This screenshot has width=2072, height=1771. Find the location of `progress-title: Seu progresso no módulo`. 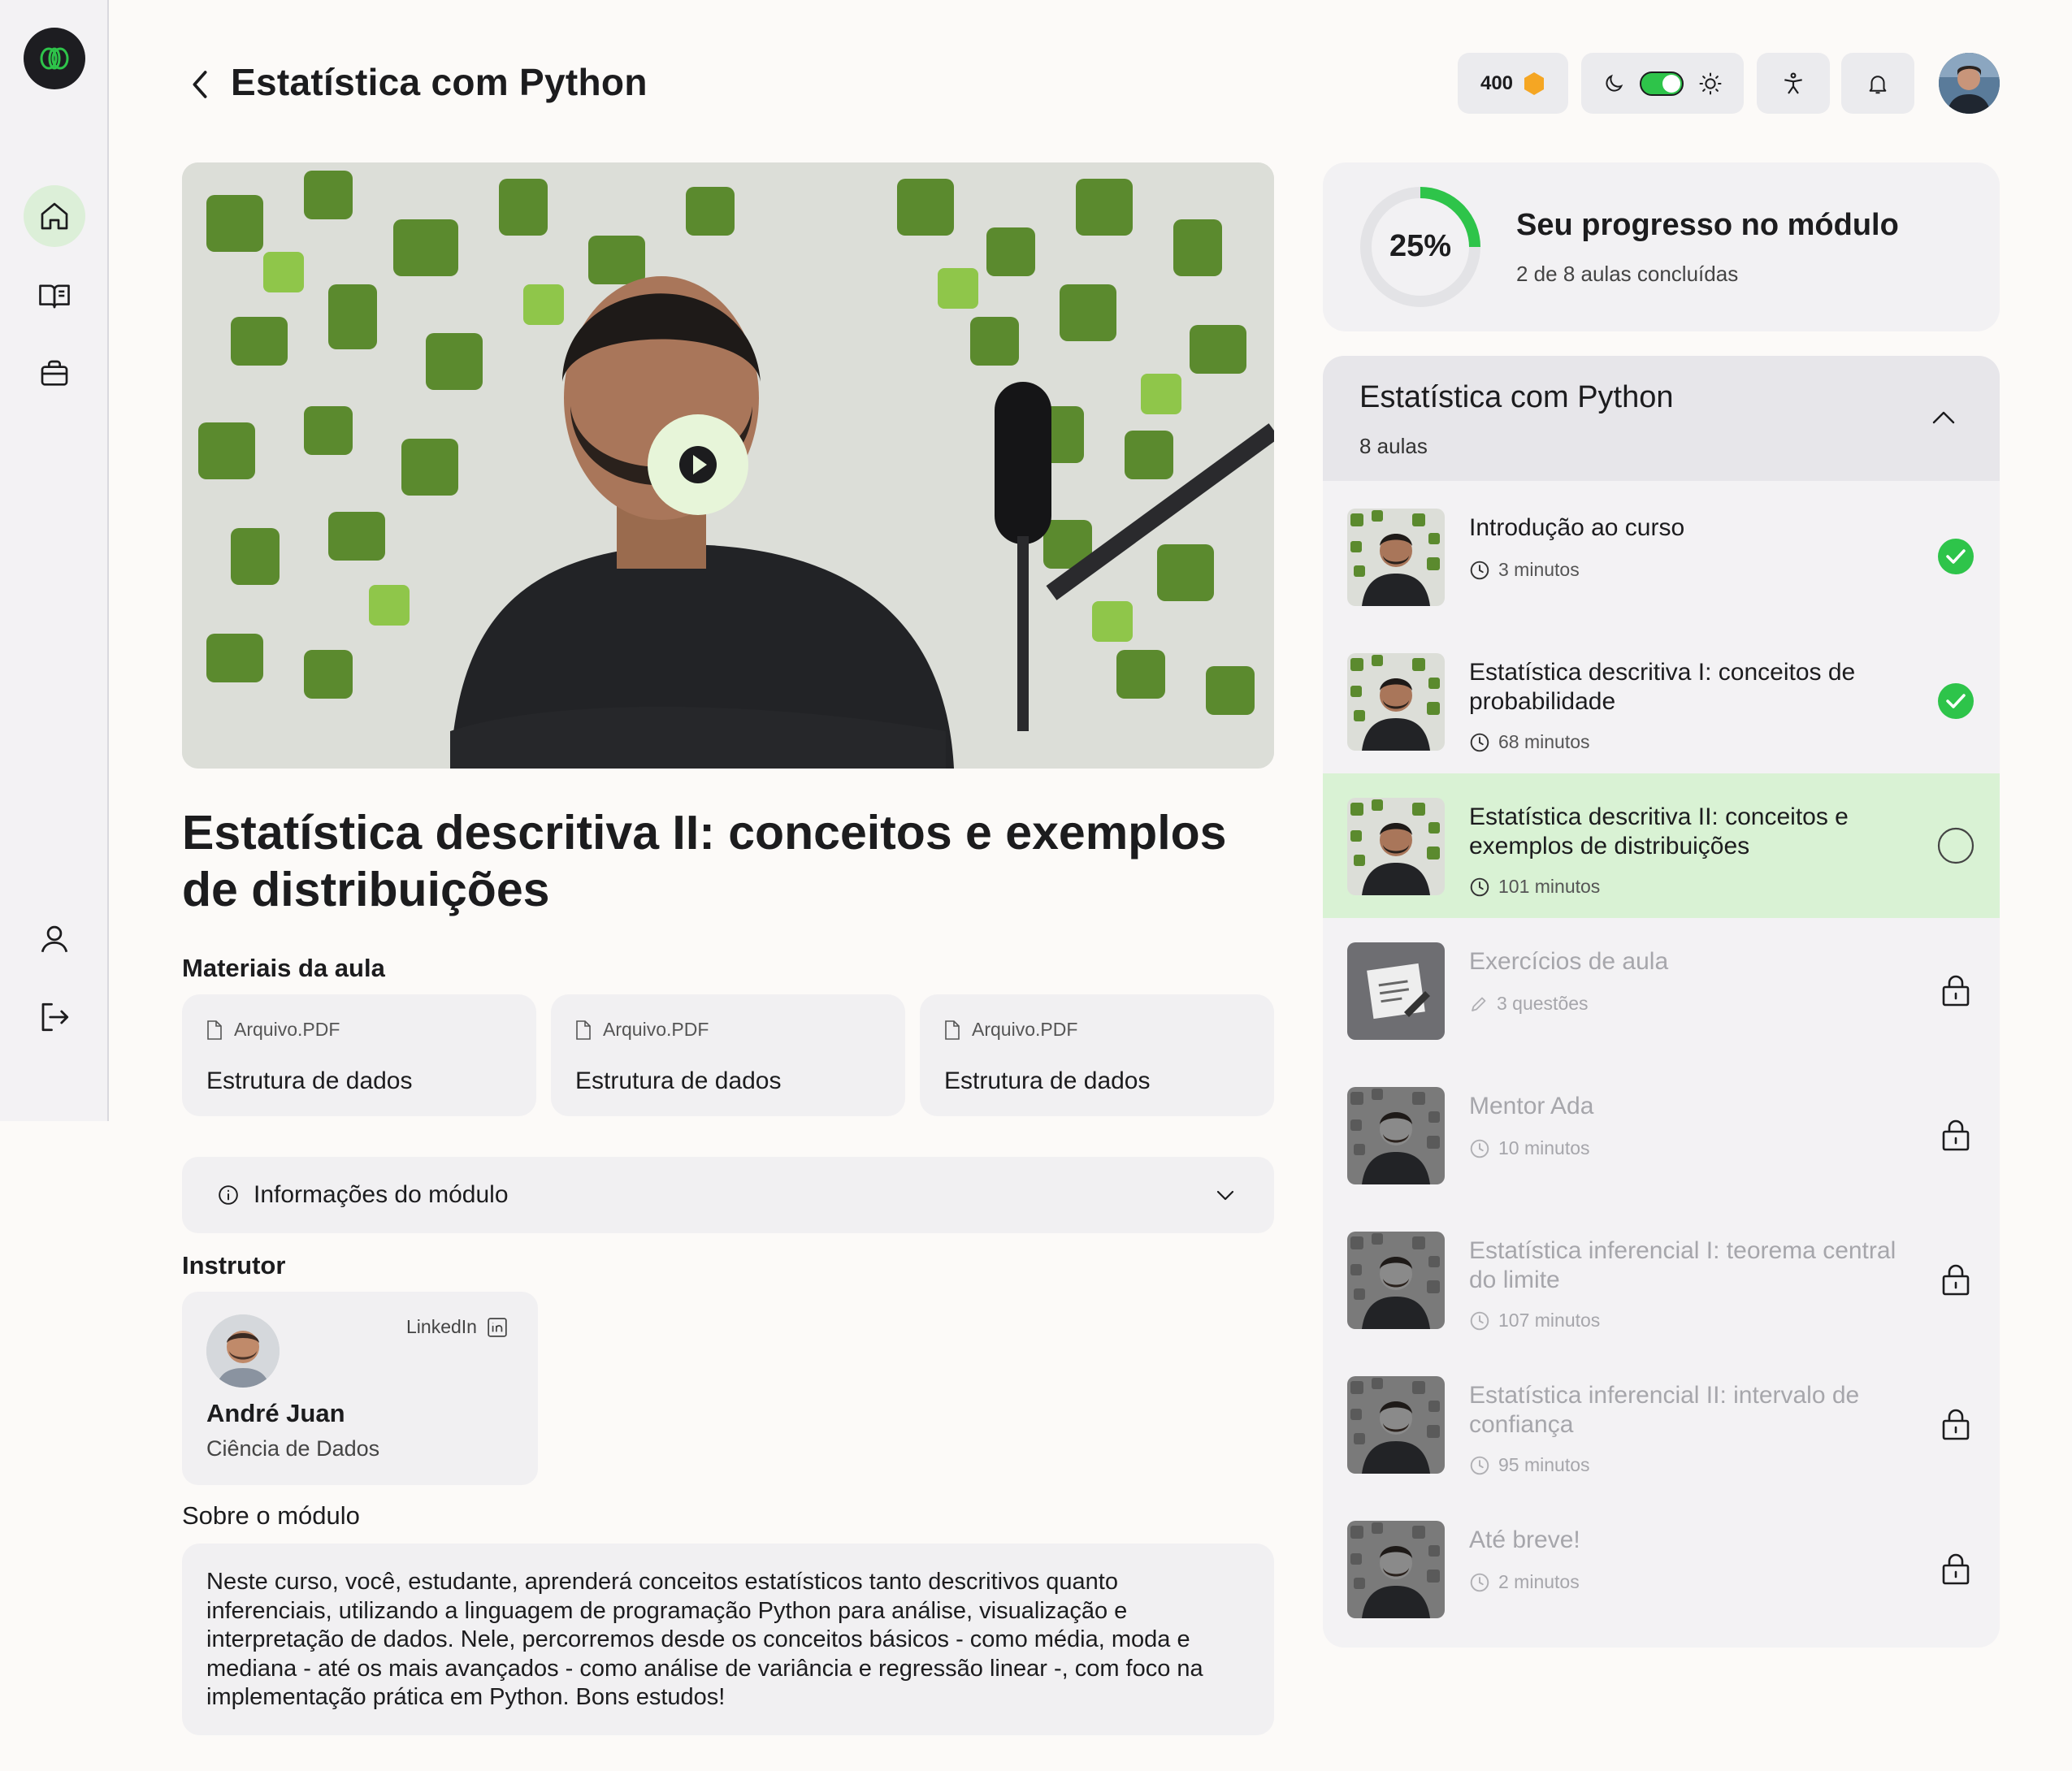

progress-title: Seu progresso no módulo is located at coordinates (1707, 225).